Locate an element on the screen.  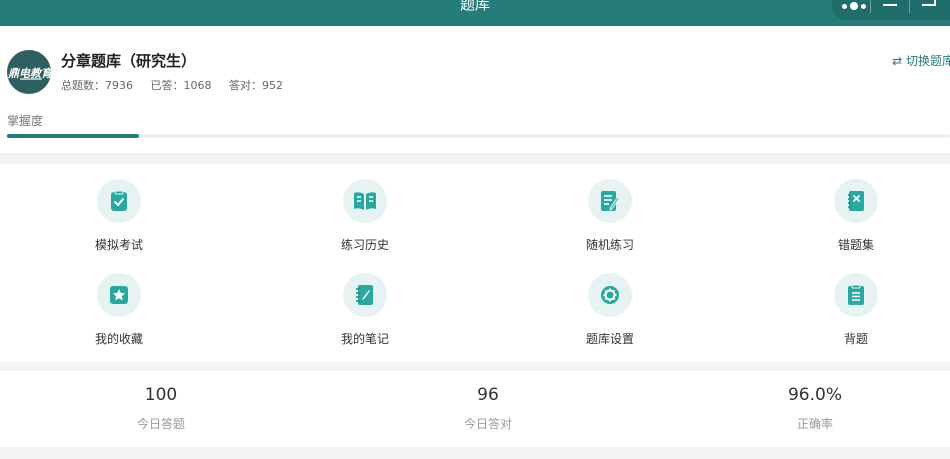
grid-item-favorites: 我的收藏 is located at coordinates (119, 313).